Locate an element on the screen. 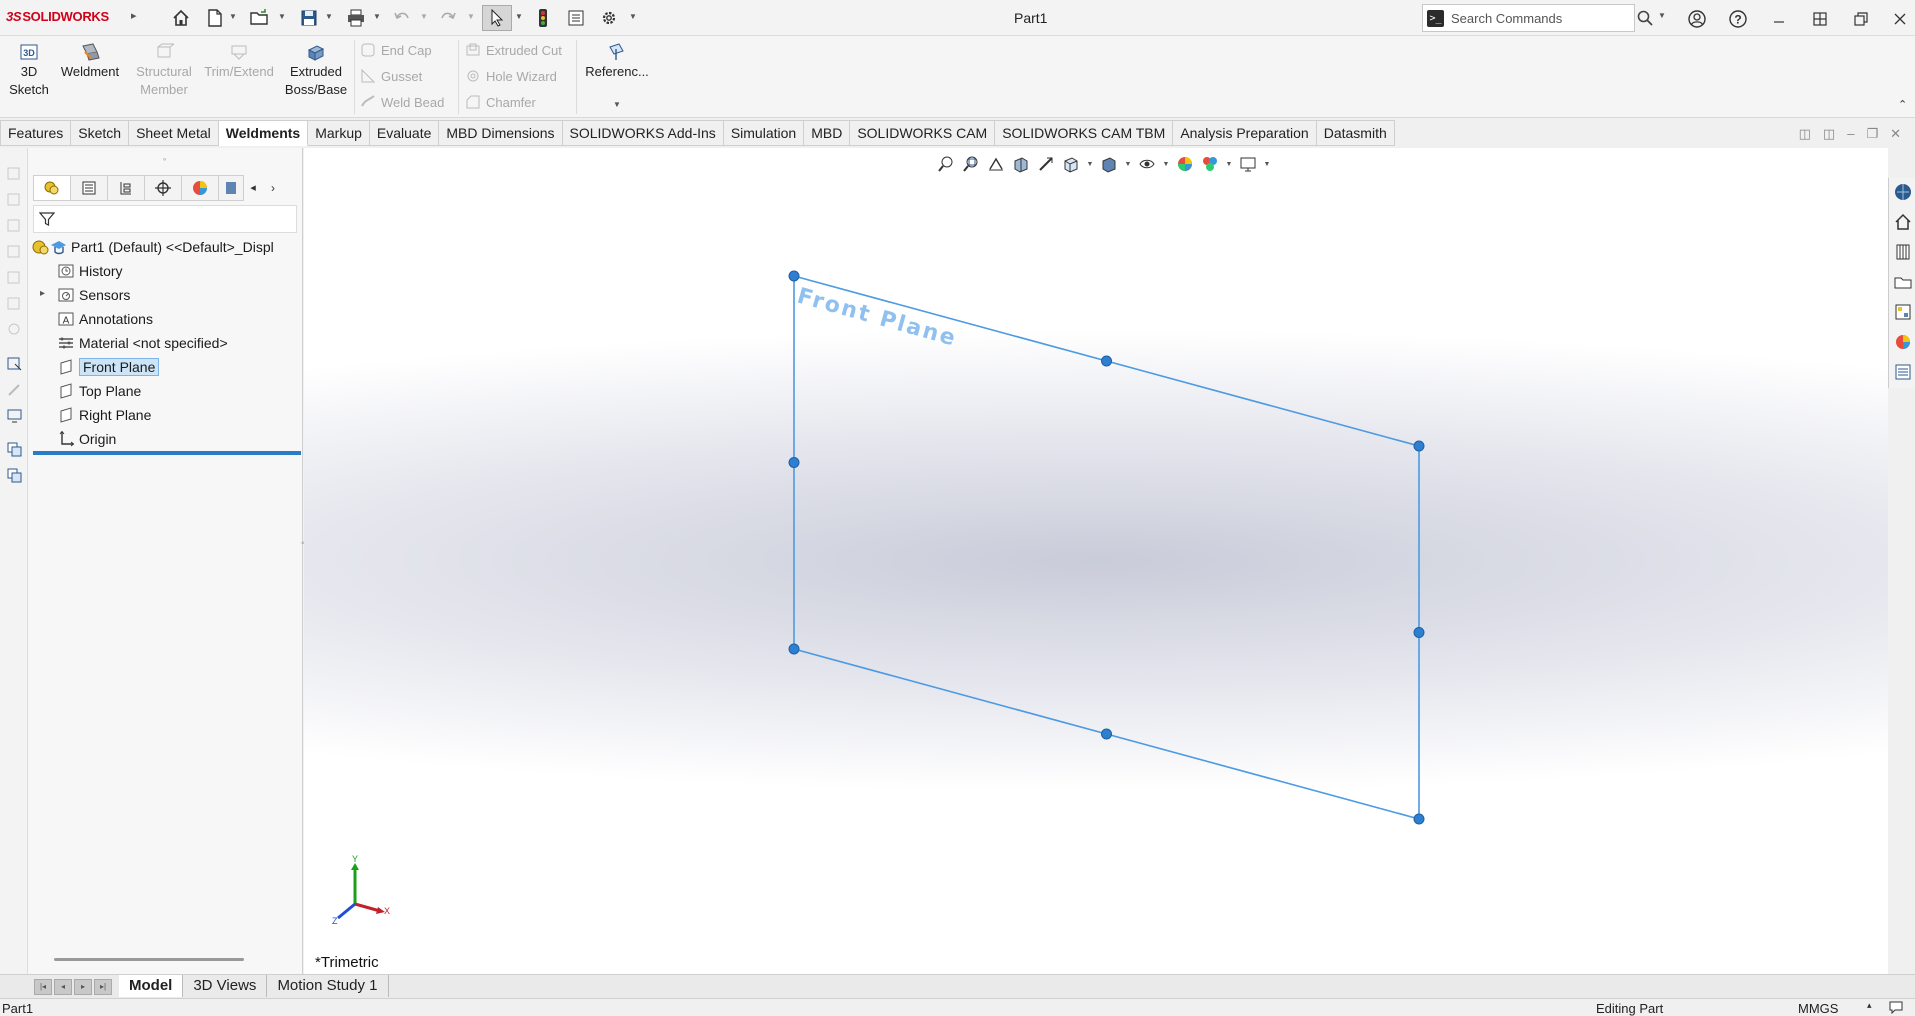 The image size is (1915, 1016). user-account-icon is located at coordinates (1697, 19).